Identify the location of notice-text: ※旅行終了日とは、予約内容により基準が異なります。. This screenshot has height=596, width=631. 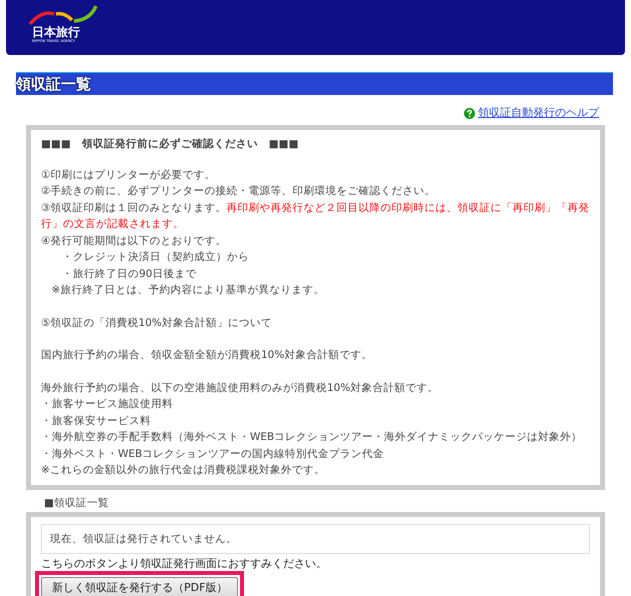
(188, 290).